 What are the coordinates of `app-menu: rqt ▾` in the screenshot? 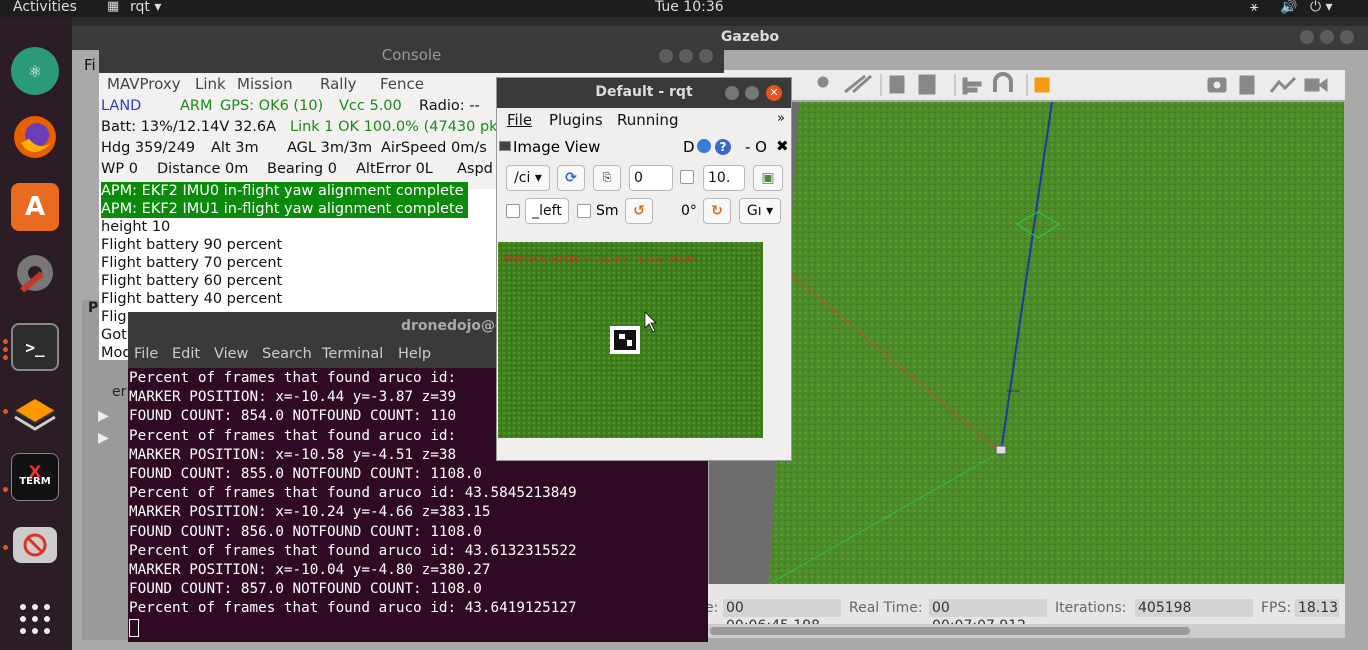 It's located at (145, 7).